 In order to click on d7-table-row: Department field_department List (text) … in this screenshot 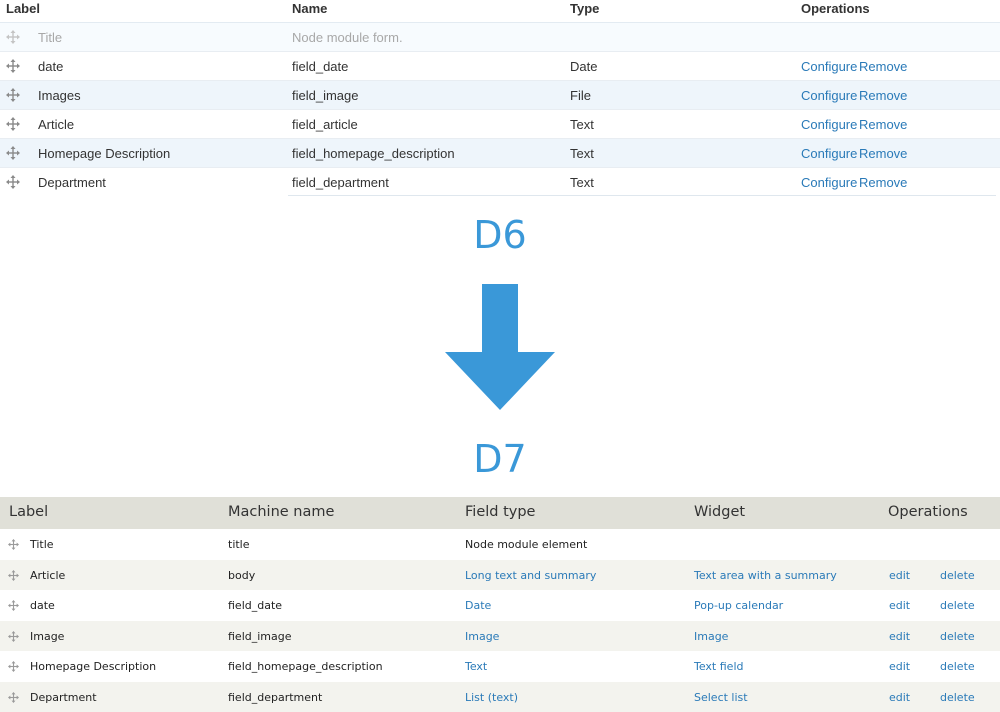, I will do `click(500, 696)`.